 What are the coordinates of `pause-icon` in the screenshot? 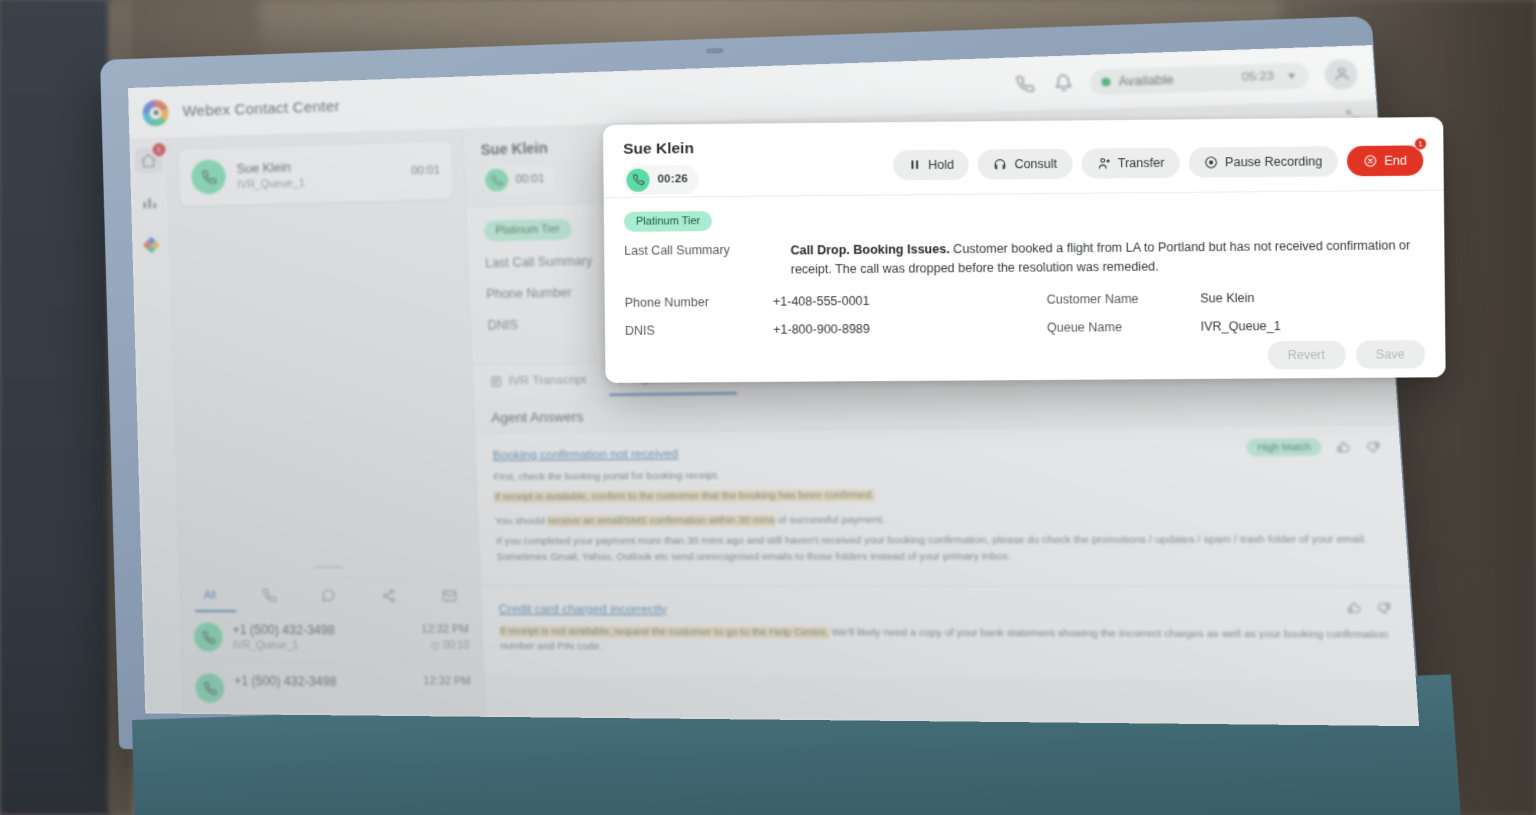 It's located at (914, 165).